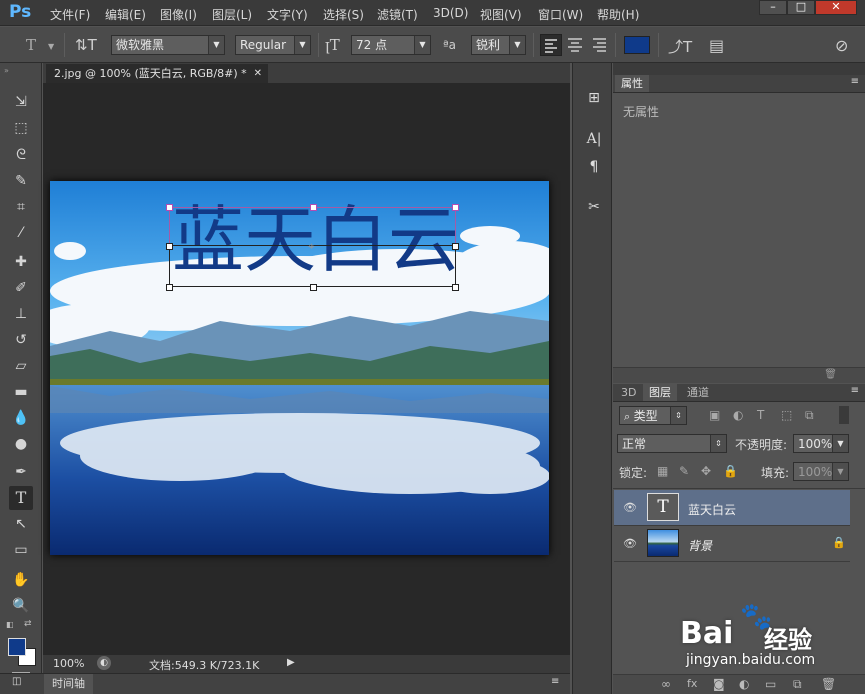 This screenshot has height=694, width=865. What do you see at coordinates (21, 262) in the screenshot?
I see `healing-brush-tool-icon: ✚` at bounding box center [21, 262].